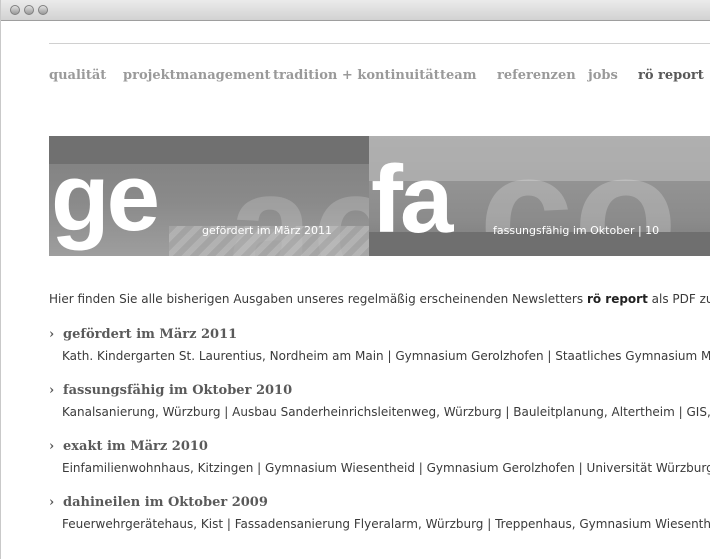  I want to click on nav-item-tradition-kontinuitaet: tradition + kontinuität, so click(356, 75).